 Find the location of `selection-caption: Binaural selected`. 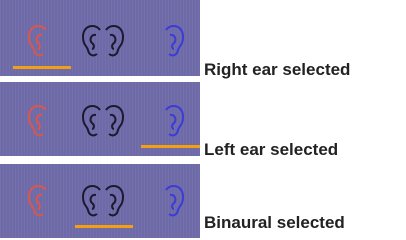

selection-caption: Binaural selected is located at coordinates (274, 222).